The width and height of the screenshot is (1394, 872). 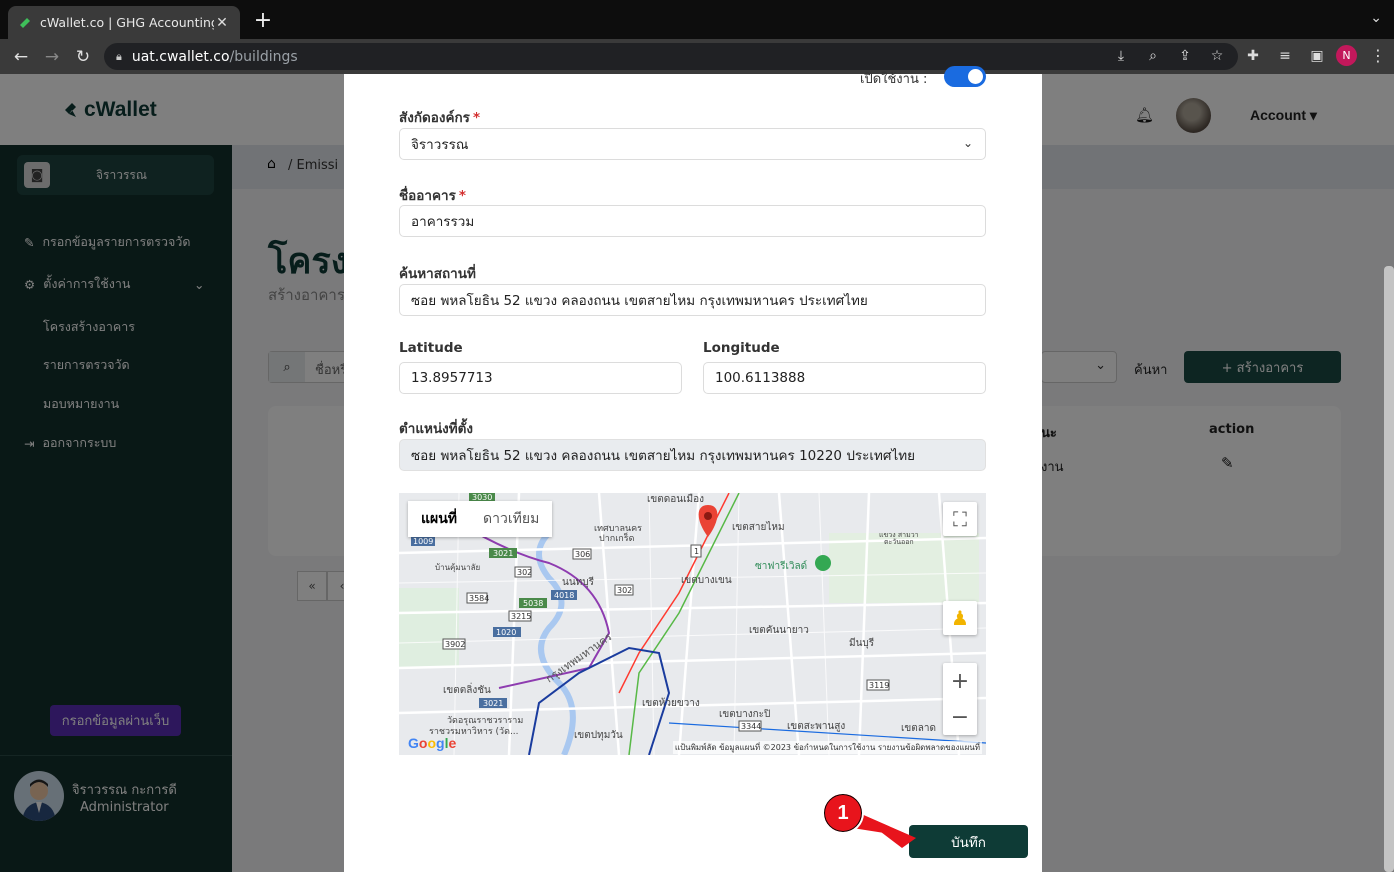 I want to click on map-label: เขตบางกะปิ, so click(x=744, y=714).